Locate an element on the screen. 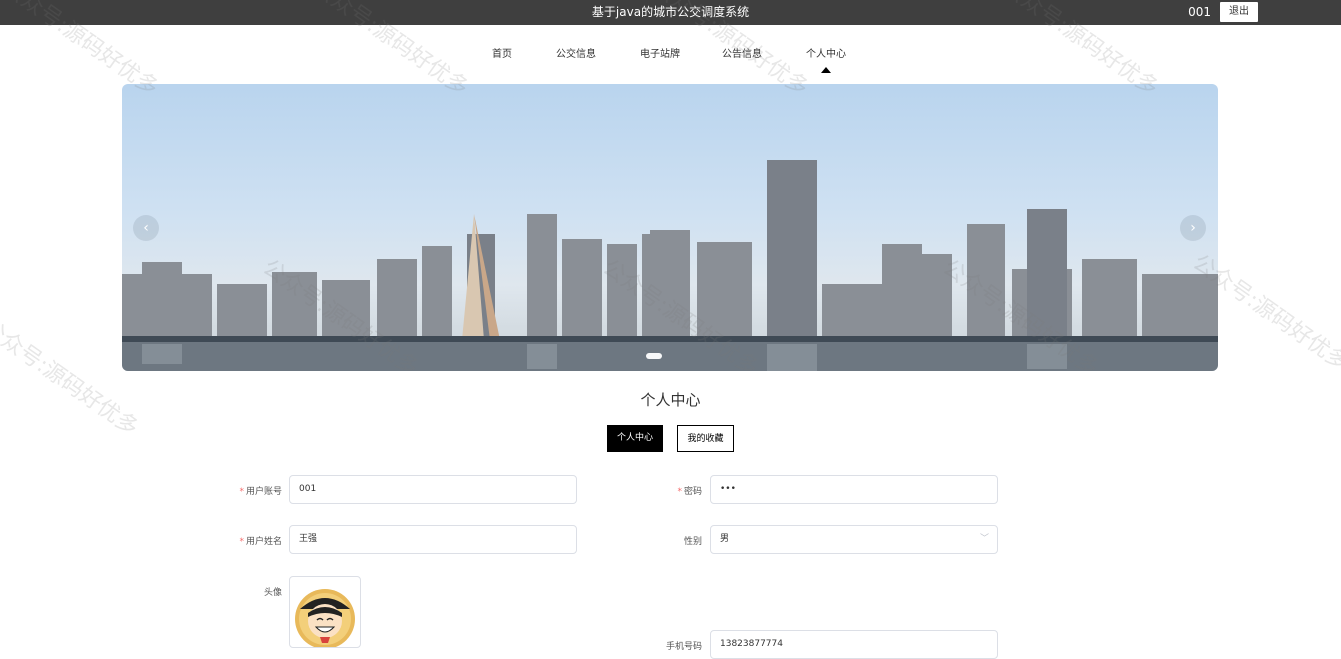 Image resolution: width=1341 pixels, height=659 pixels. password-label: * 密码 is located at coordinates (689, 492).